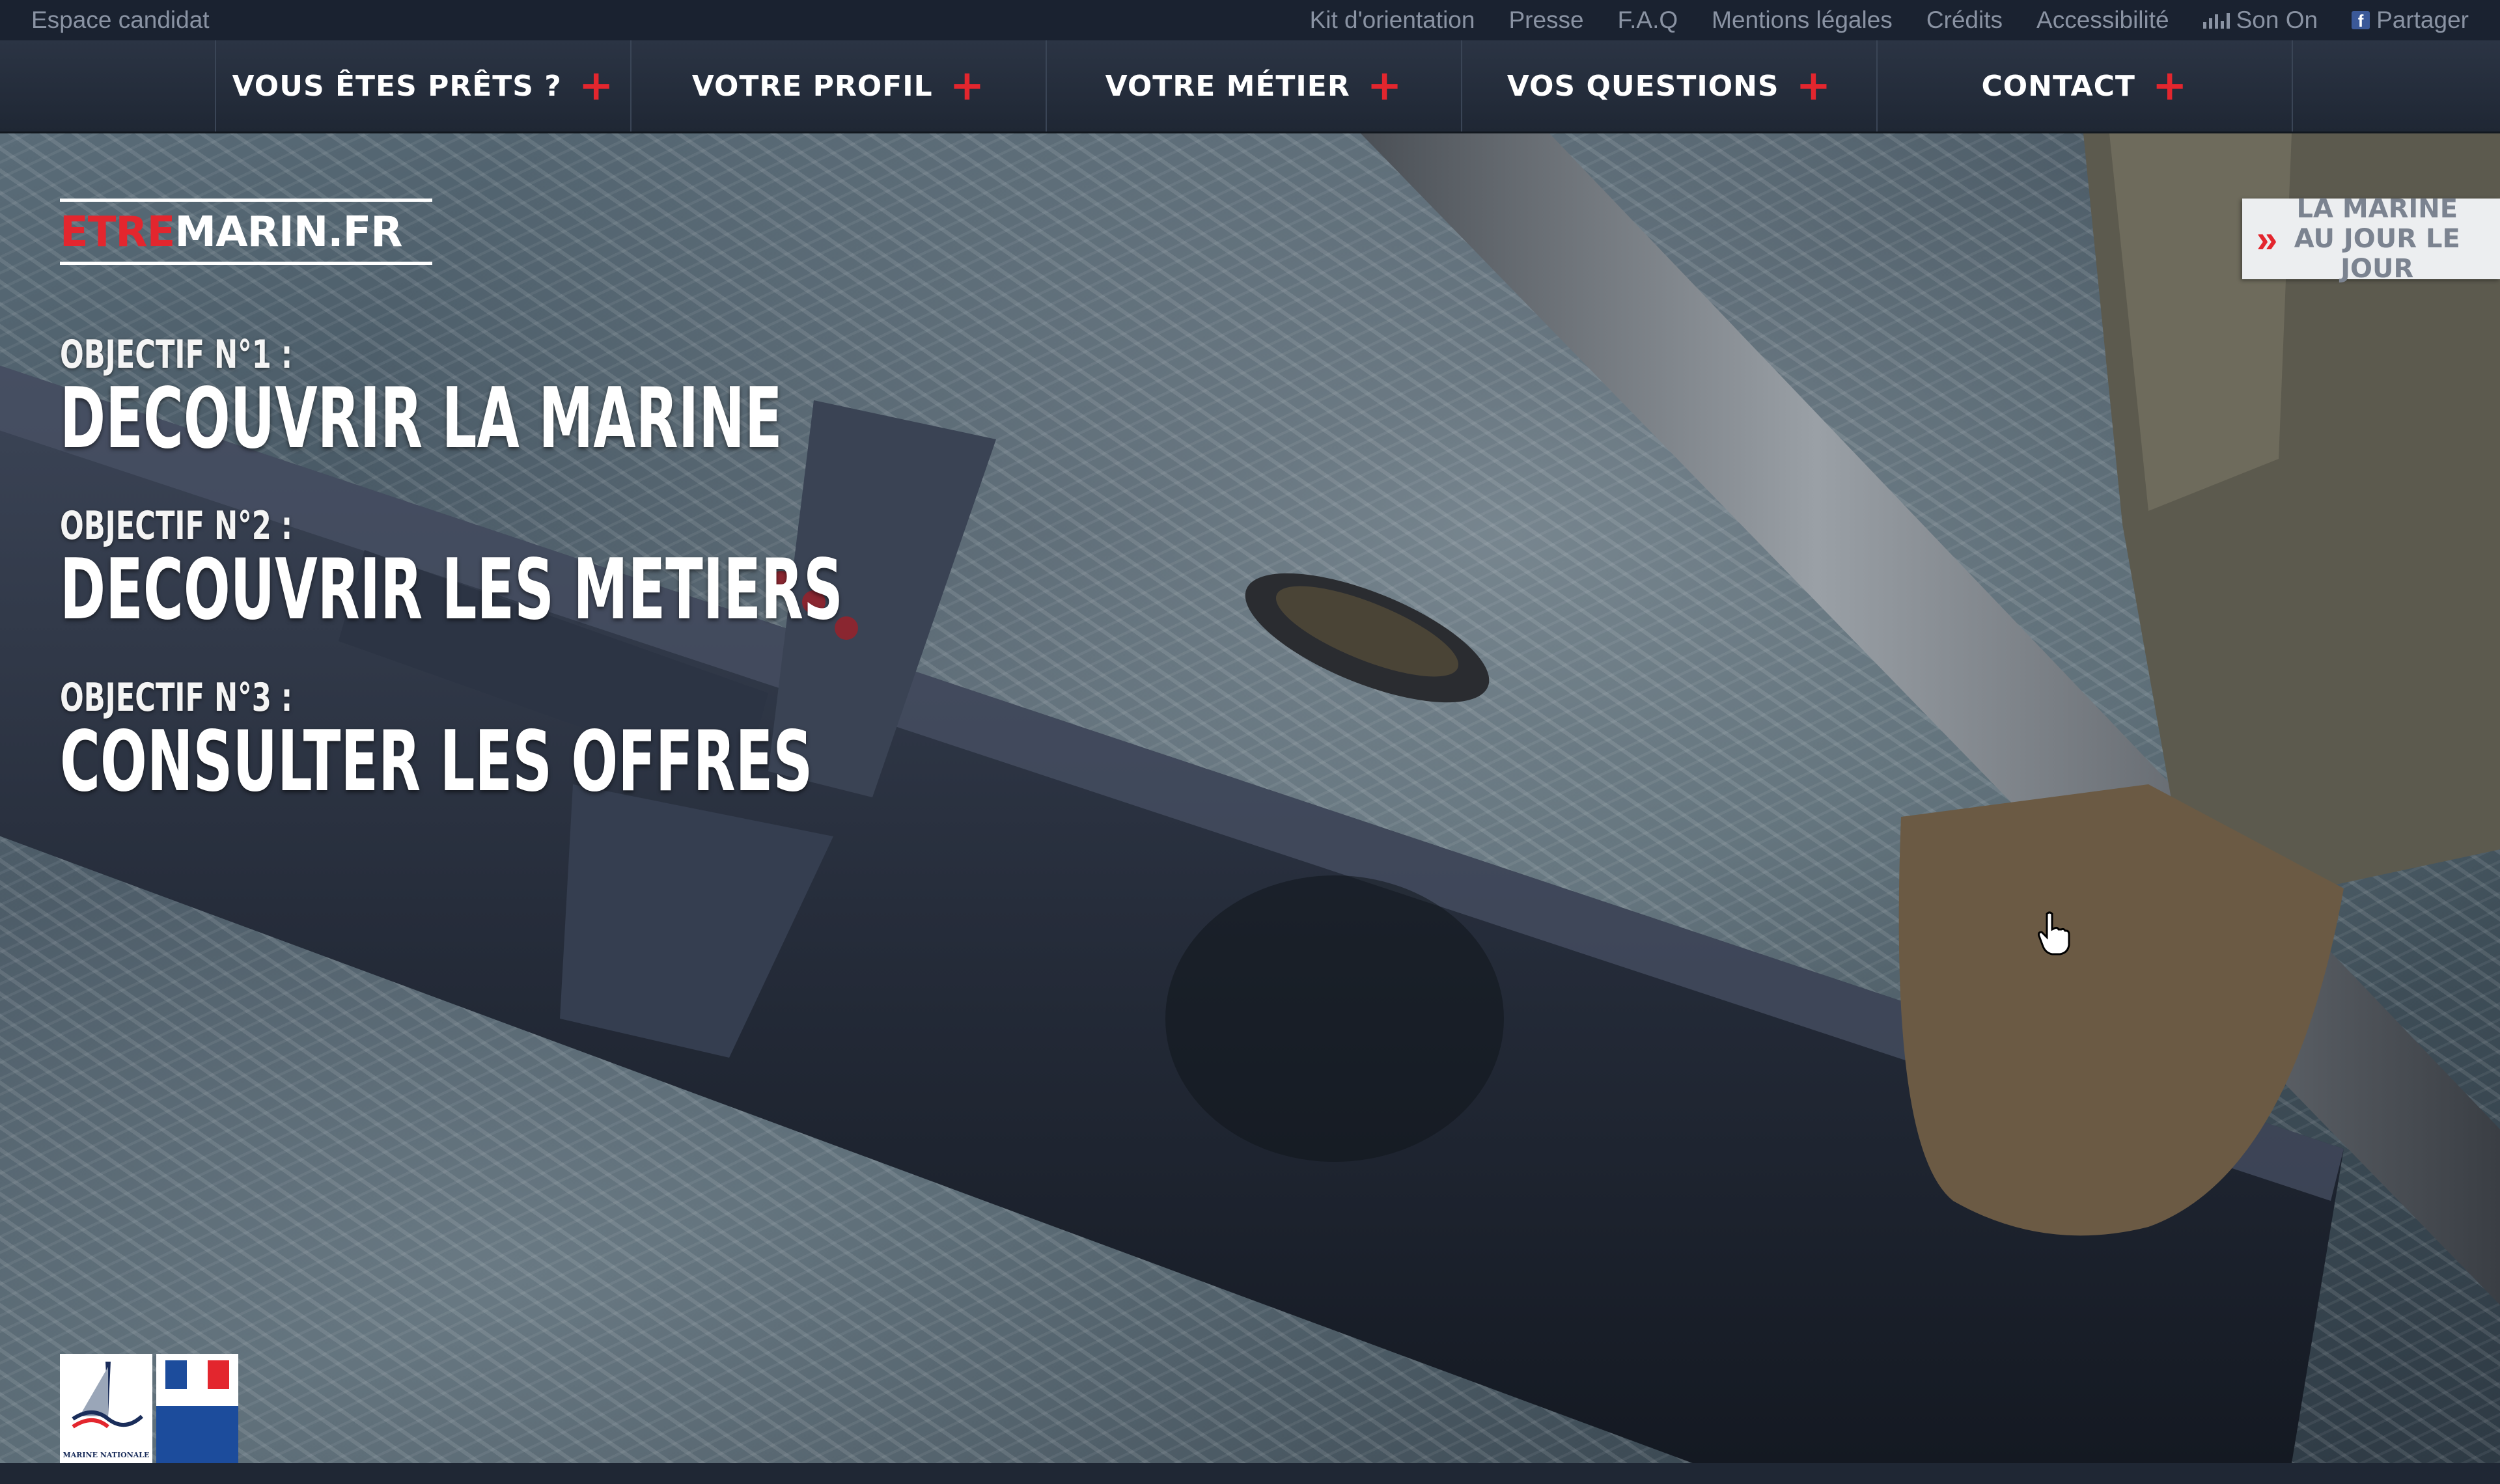  What do you see at coordinates (1643, 86) in the screenshot?
I see `nav-item-label: VOS QUESTIONS` at bounding box center [1643, 86].